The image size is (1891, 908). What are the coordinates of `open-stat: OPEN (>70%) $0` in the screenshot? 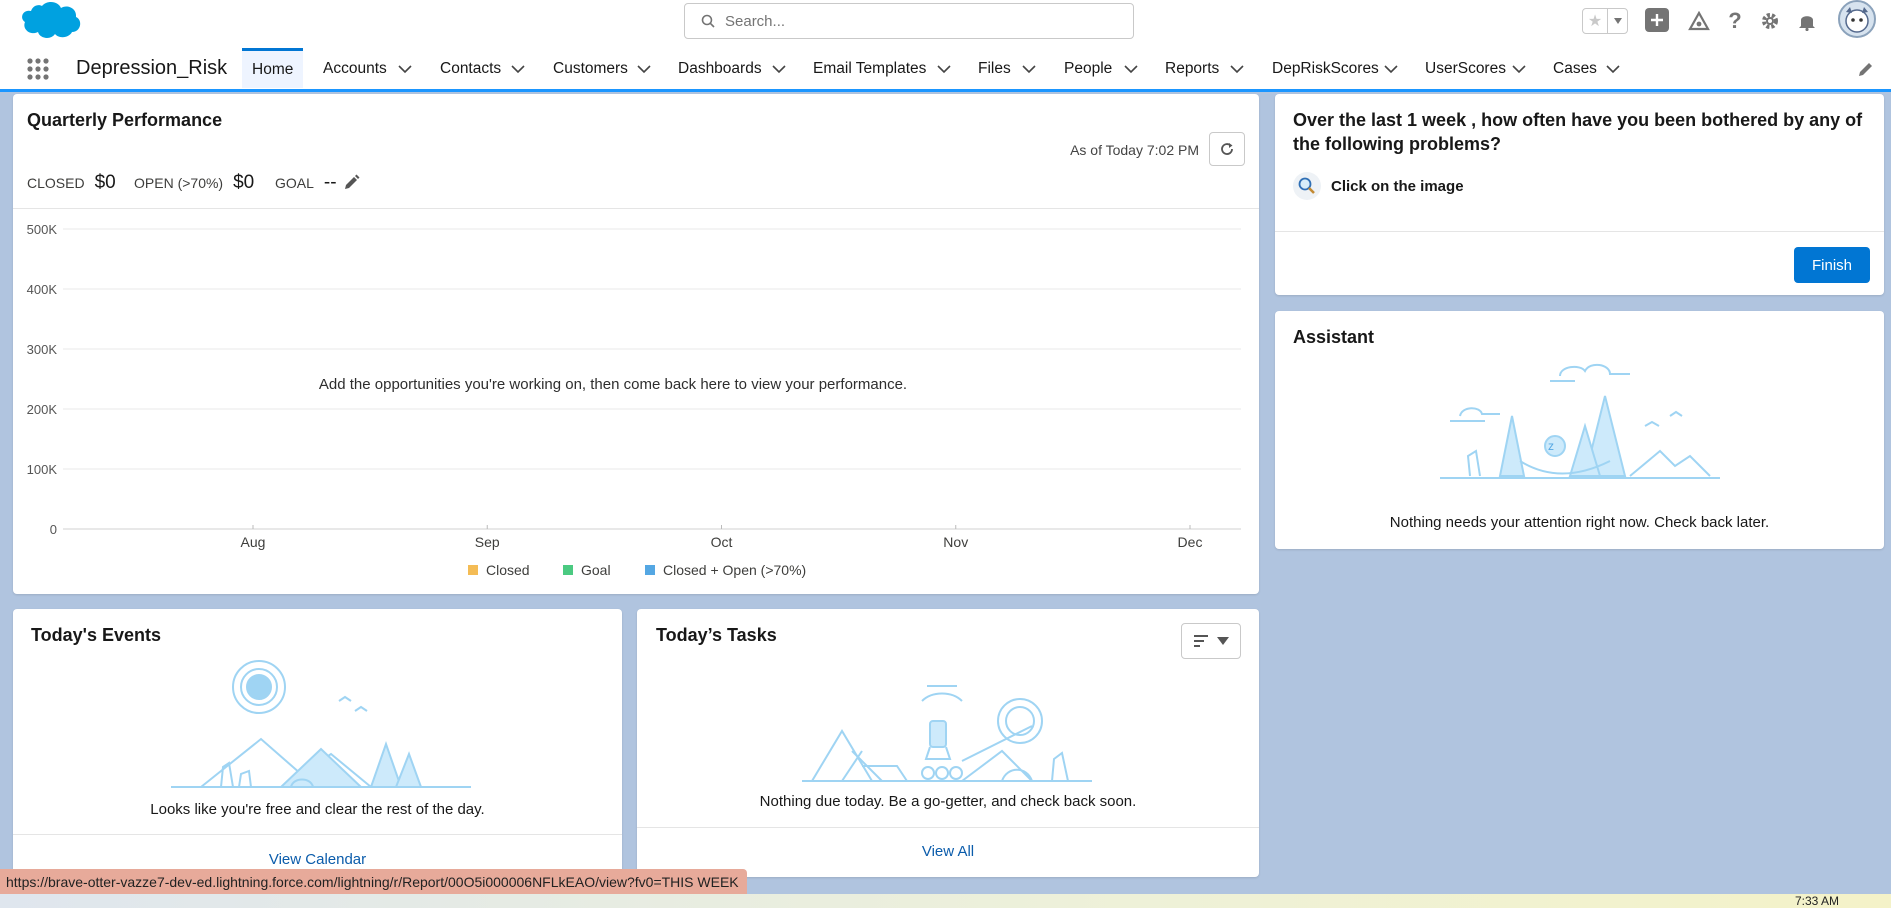 It's located at (194, 183).